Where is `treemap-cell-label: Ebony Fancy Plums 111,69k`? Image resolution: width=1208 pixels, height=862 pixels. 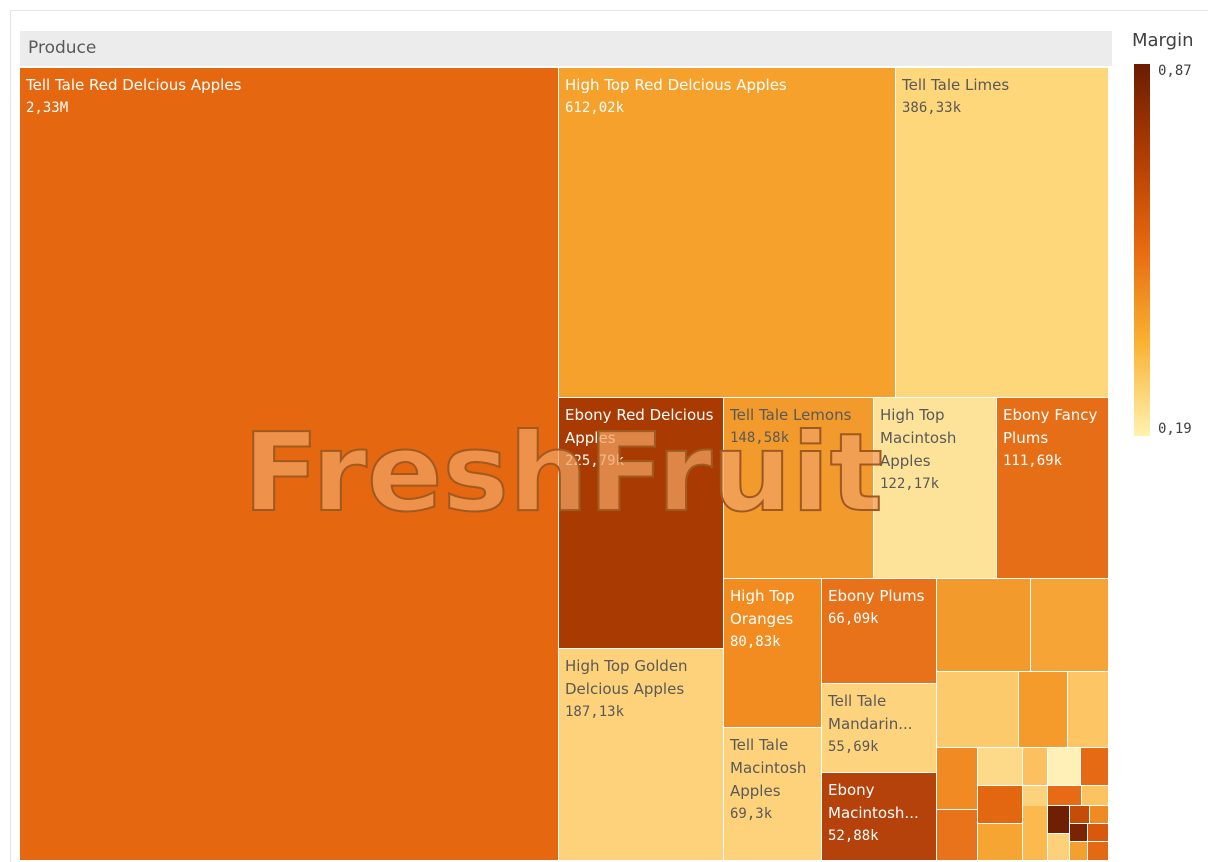
treemap-cell-label: Ebony Fancy Plums 111,69k is located at coordinates (1052, 438).